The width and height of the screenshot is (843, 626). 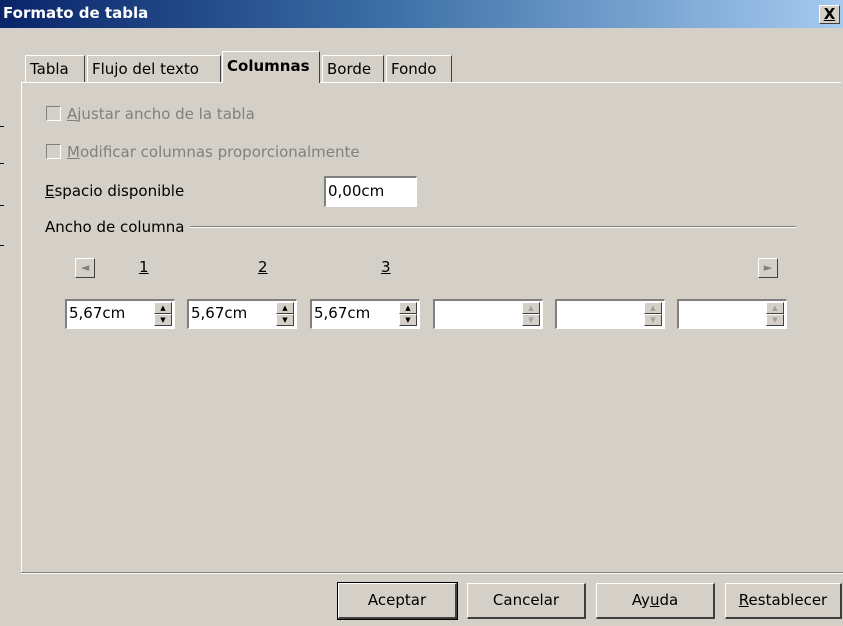 What do you see at coordinates (97, 313) in the screenshot?
I see `column-width-1-value: 5,67cm` at bounding box center [97, 313].